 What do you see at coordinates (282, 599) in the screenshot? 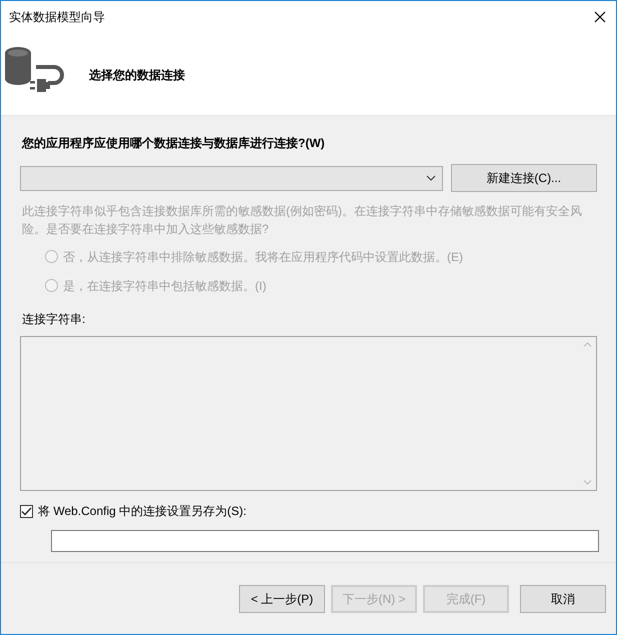
I see `wizard-button: < 上一步(P)` at bounding box center [282, 599].